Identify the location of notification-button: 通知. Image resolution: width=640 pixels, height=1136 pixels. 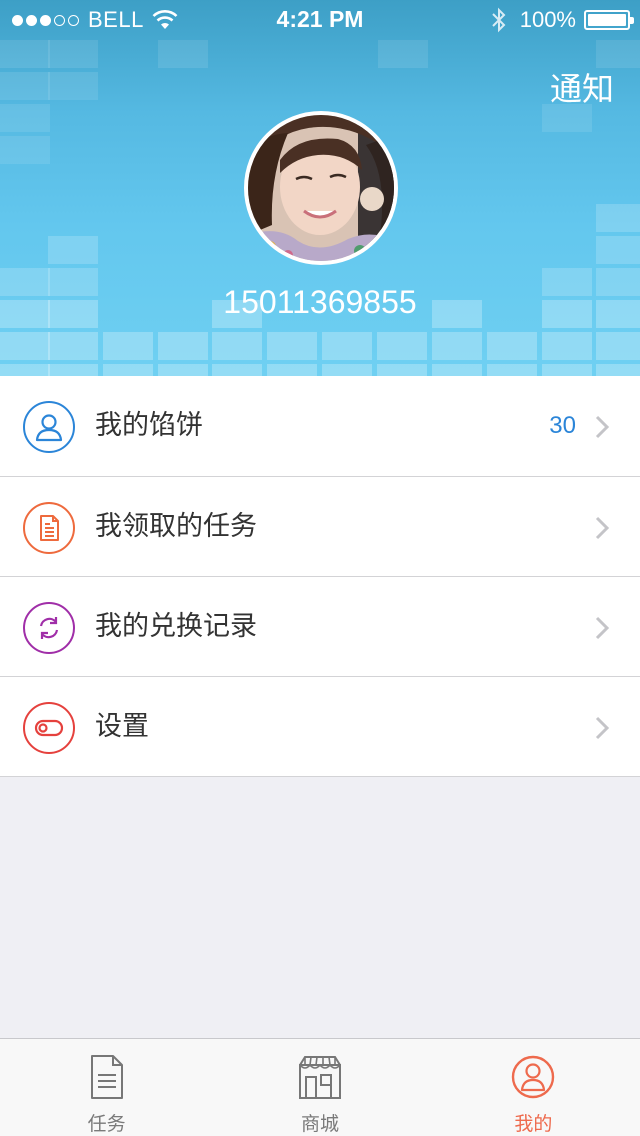
(582, 87).